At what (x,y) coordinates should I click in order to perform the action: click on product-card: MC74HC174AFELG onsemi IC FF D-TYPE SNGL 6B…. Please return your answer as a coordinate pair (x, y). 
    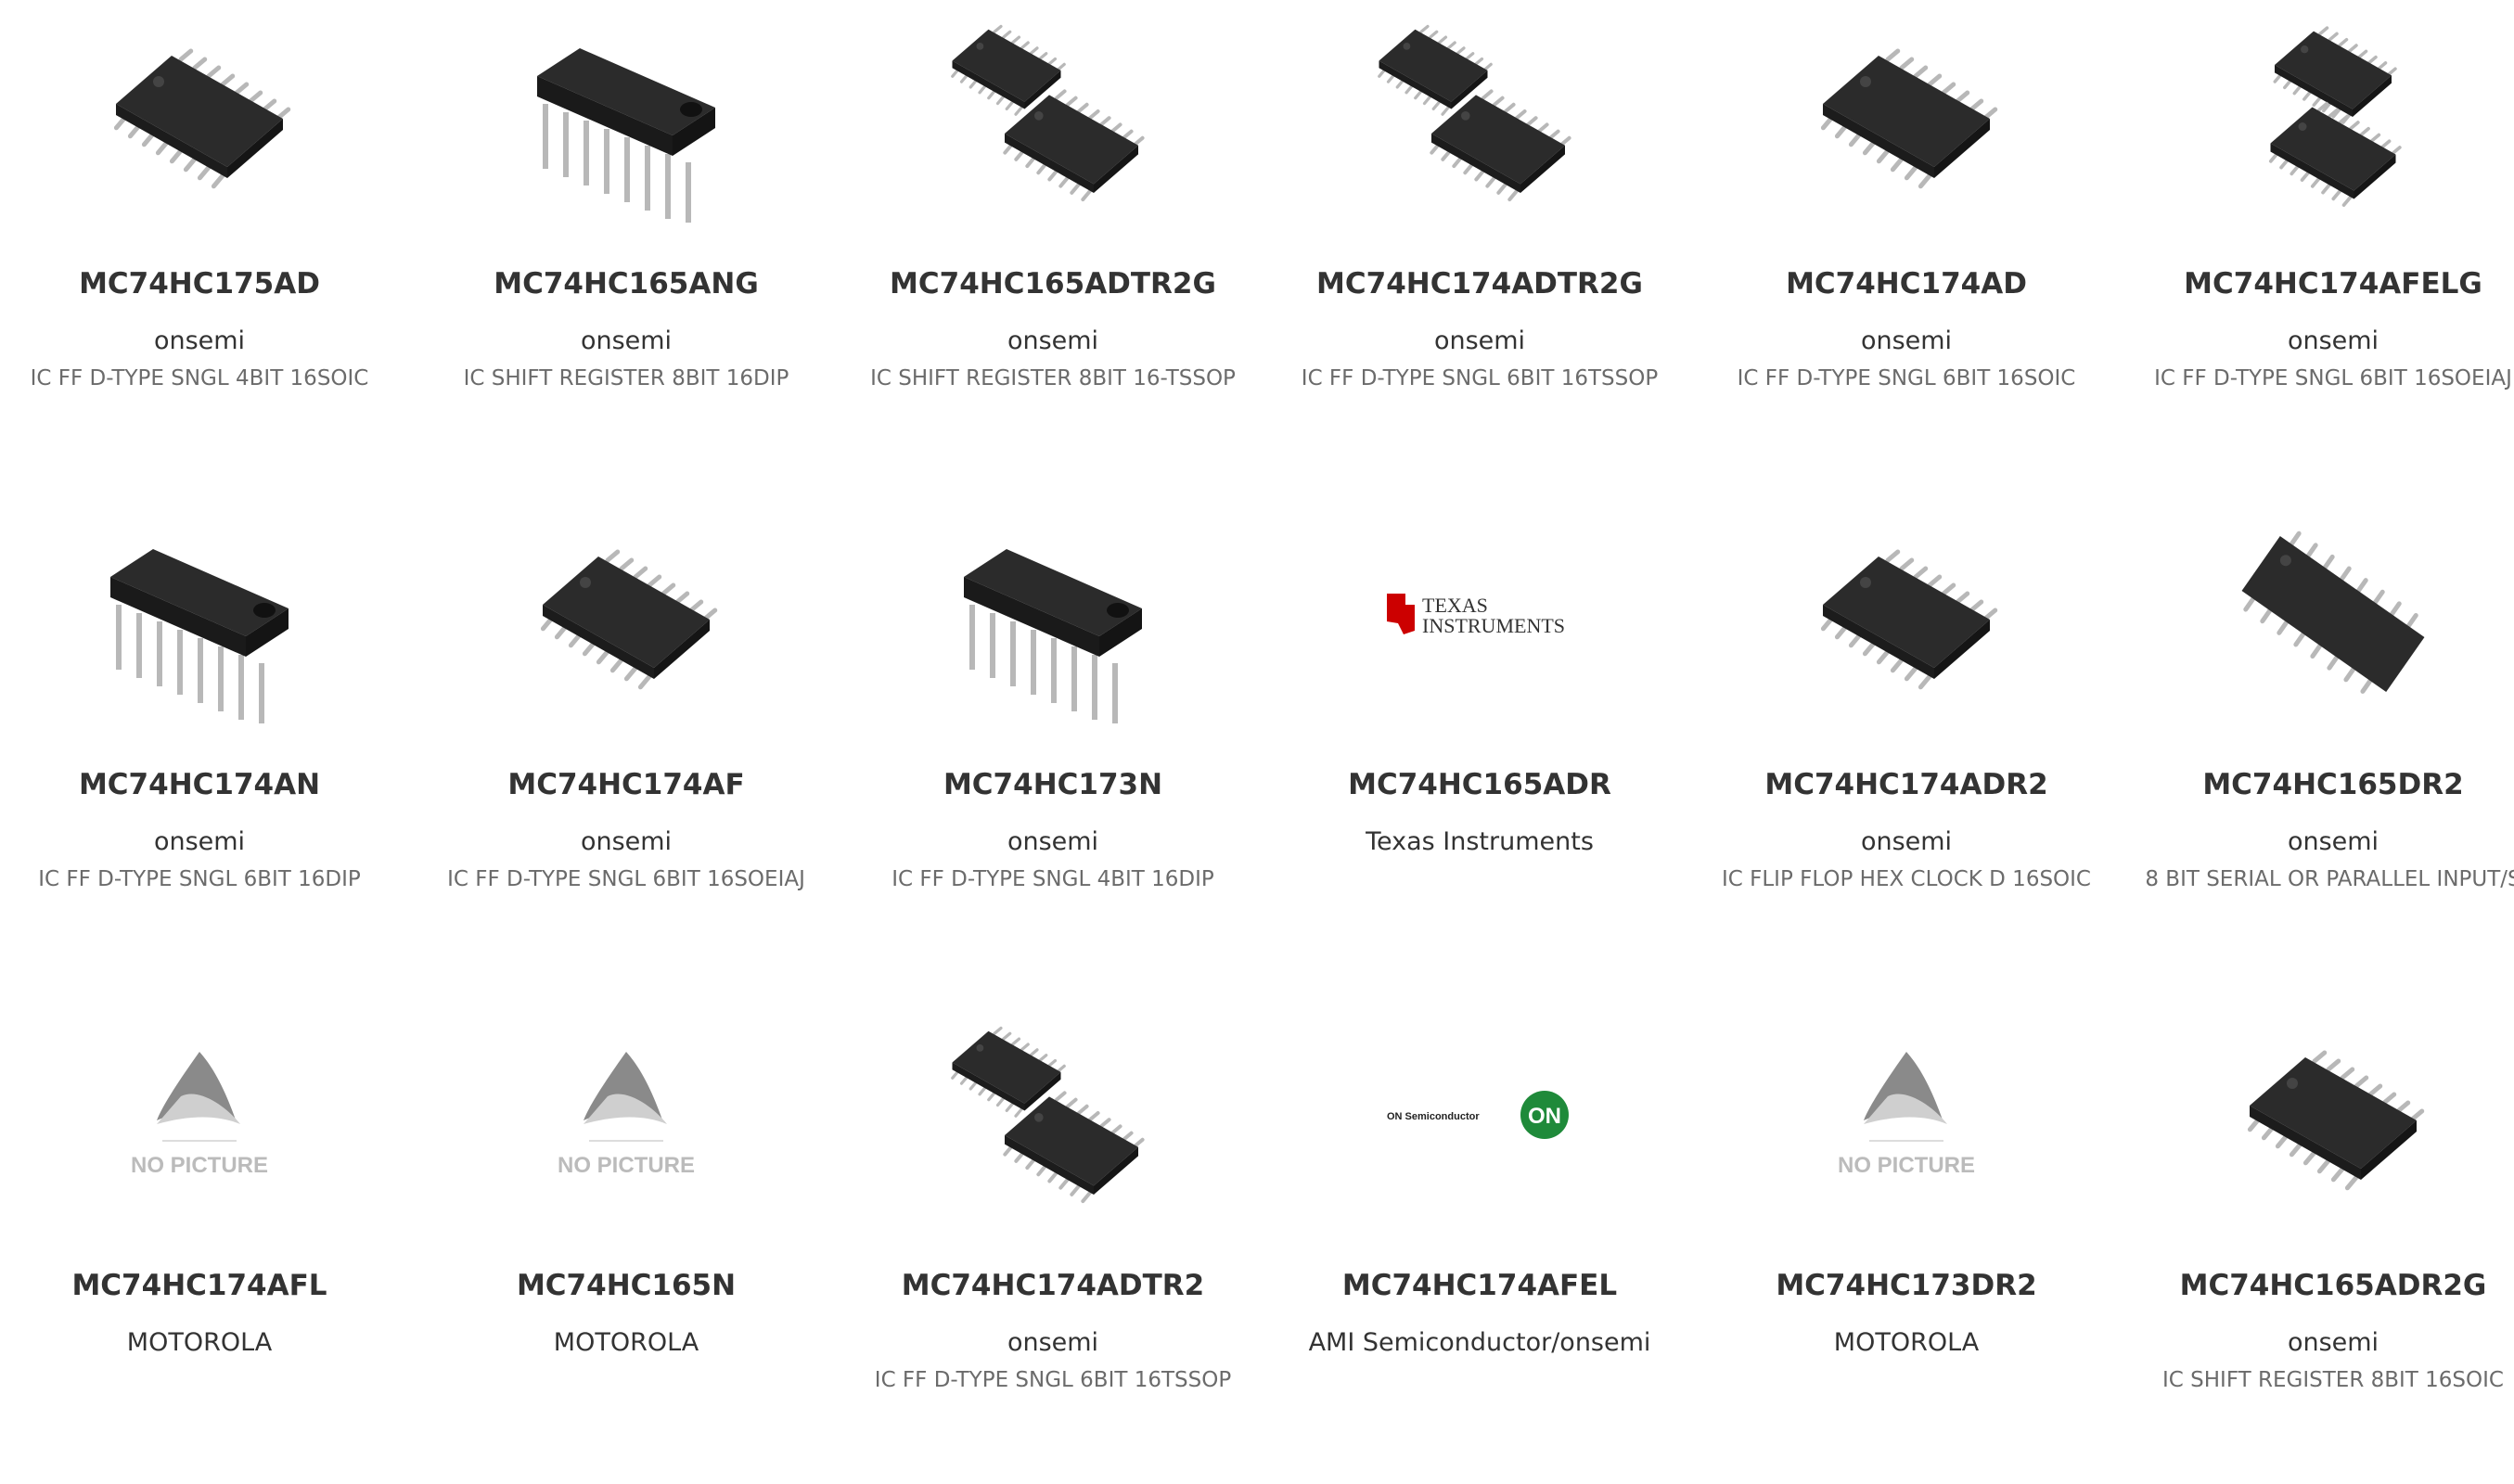
    Looking at the image, I should click on (2317, 241).